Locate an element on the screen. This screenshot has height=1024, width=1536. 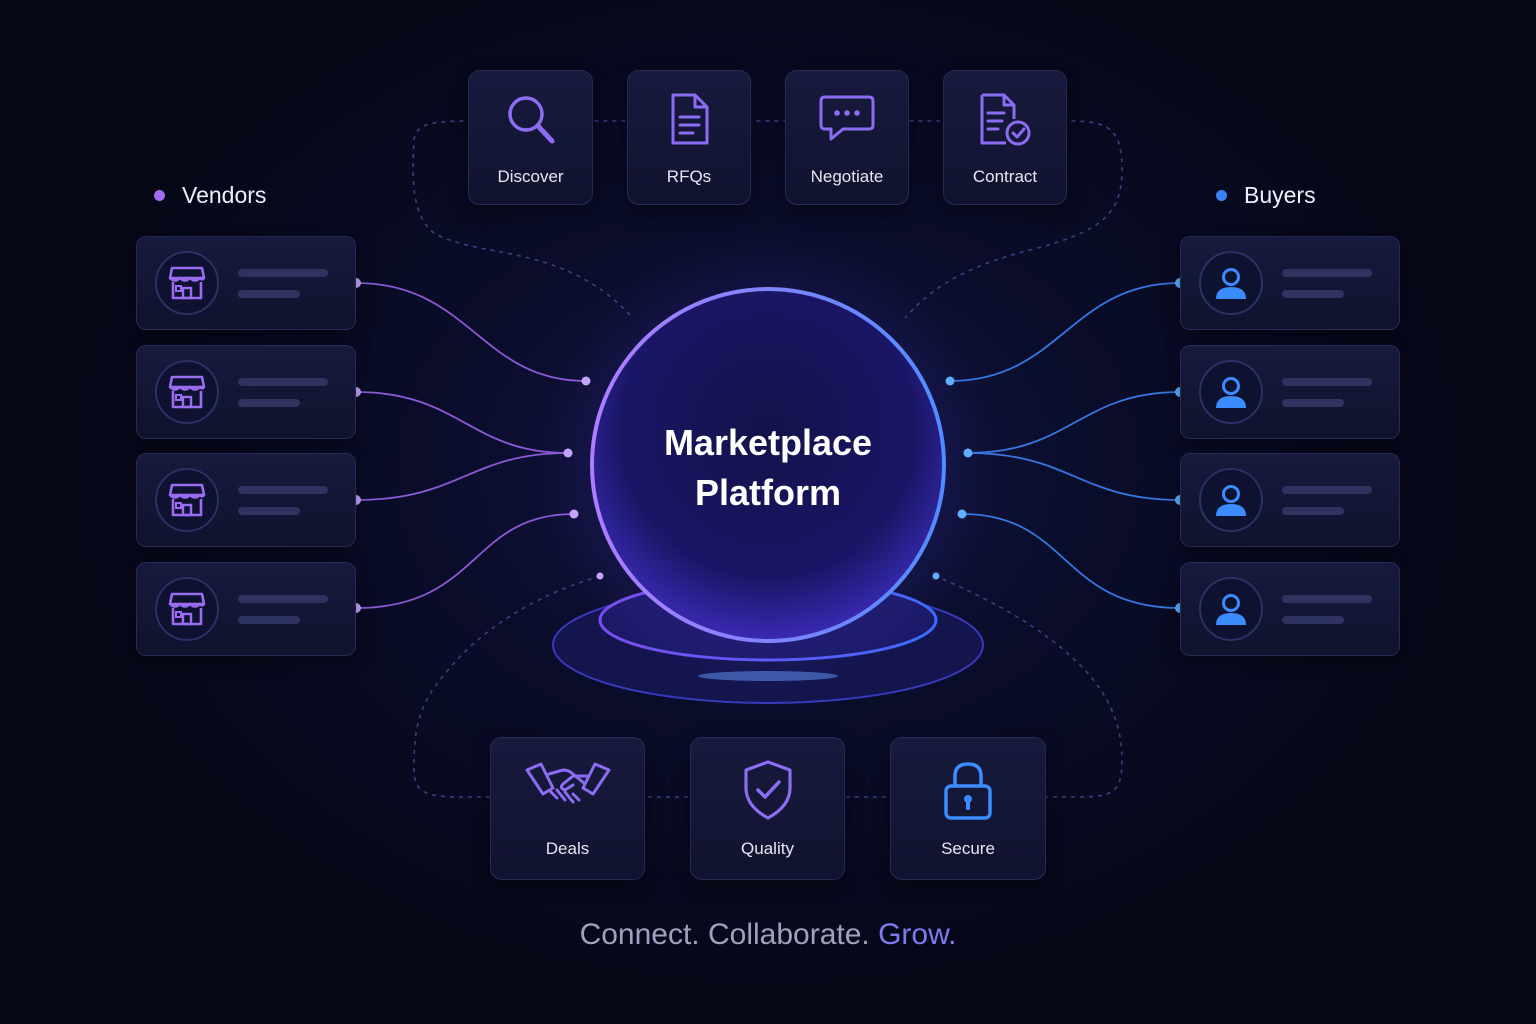
tagline-accent: Grow. is located at coordinates (917, 934).